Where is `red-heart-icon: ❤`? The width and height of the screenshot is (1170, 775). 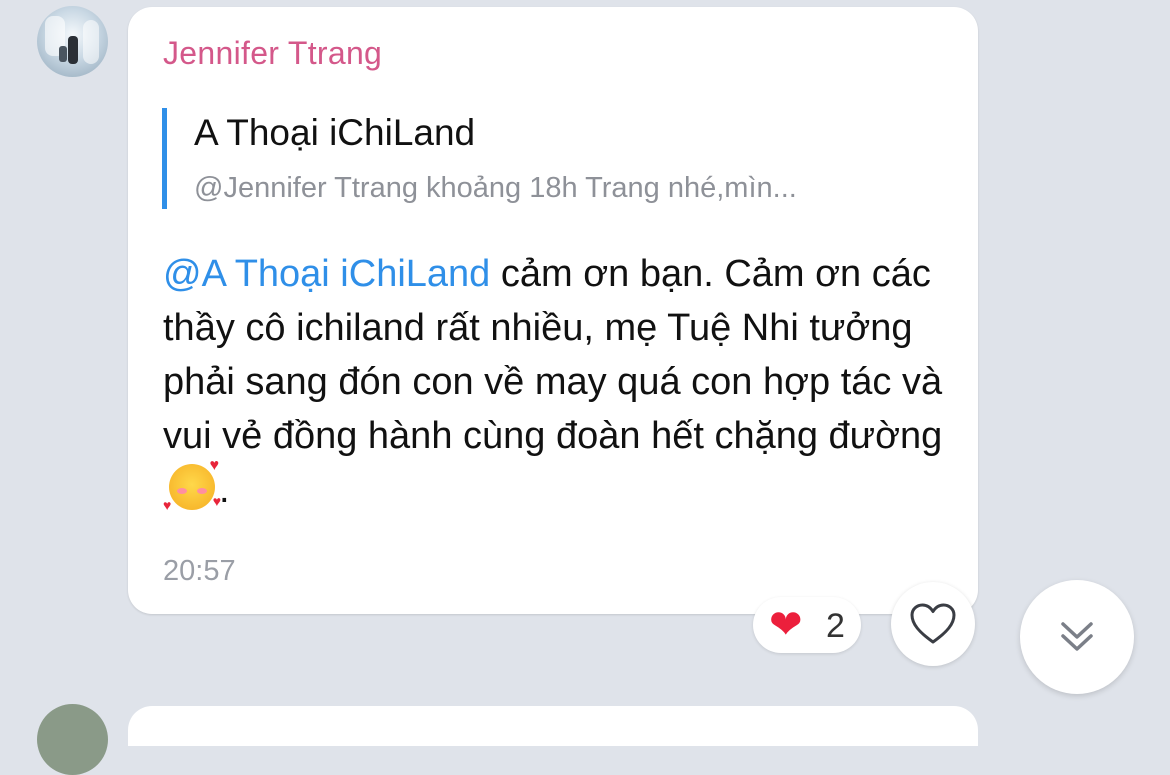 red-heart-icon: ❤ is located at coordinates (786, 625).